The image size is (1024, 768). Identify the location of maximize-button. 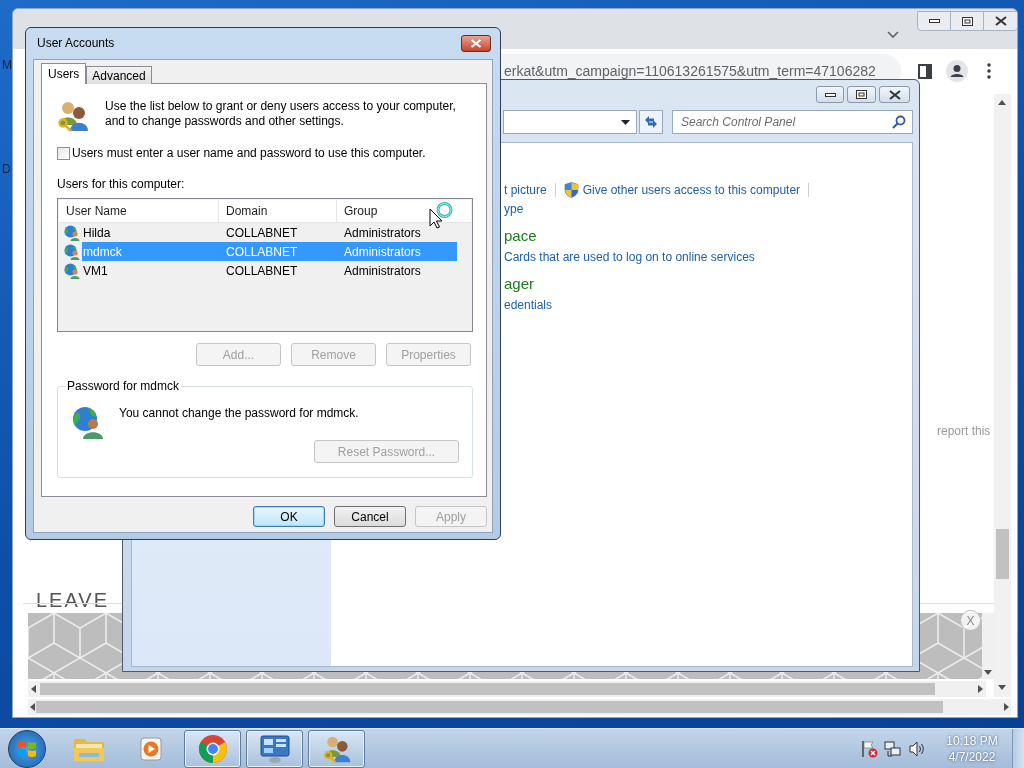
(861, 94).